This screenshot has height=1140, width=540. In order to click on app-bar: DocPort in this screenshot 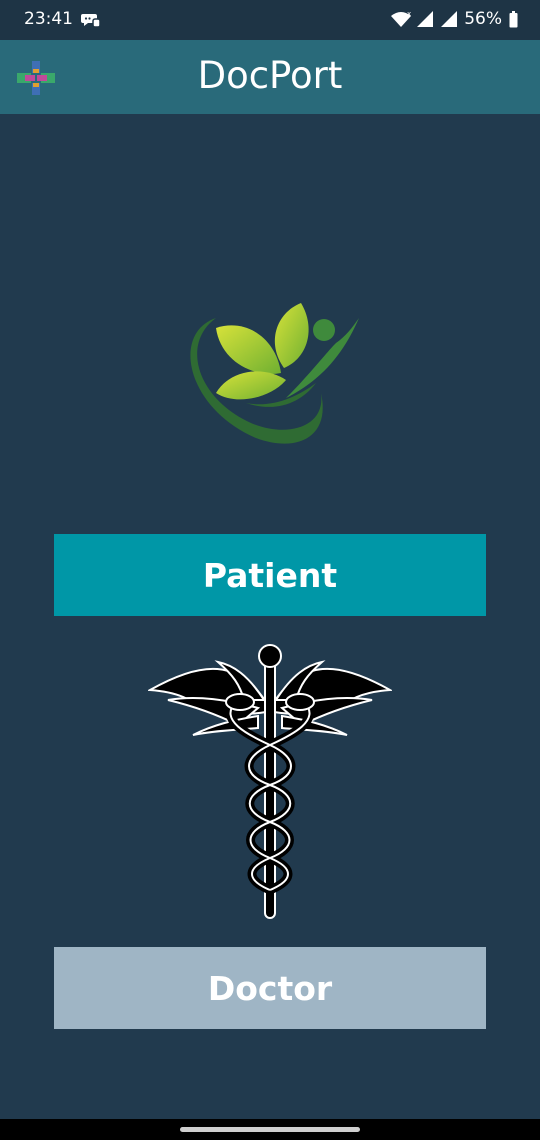, I will do `click(270, 77)`.